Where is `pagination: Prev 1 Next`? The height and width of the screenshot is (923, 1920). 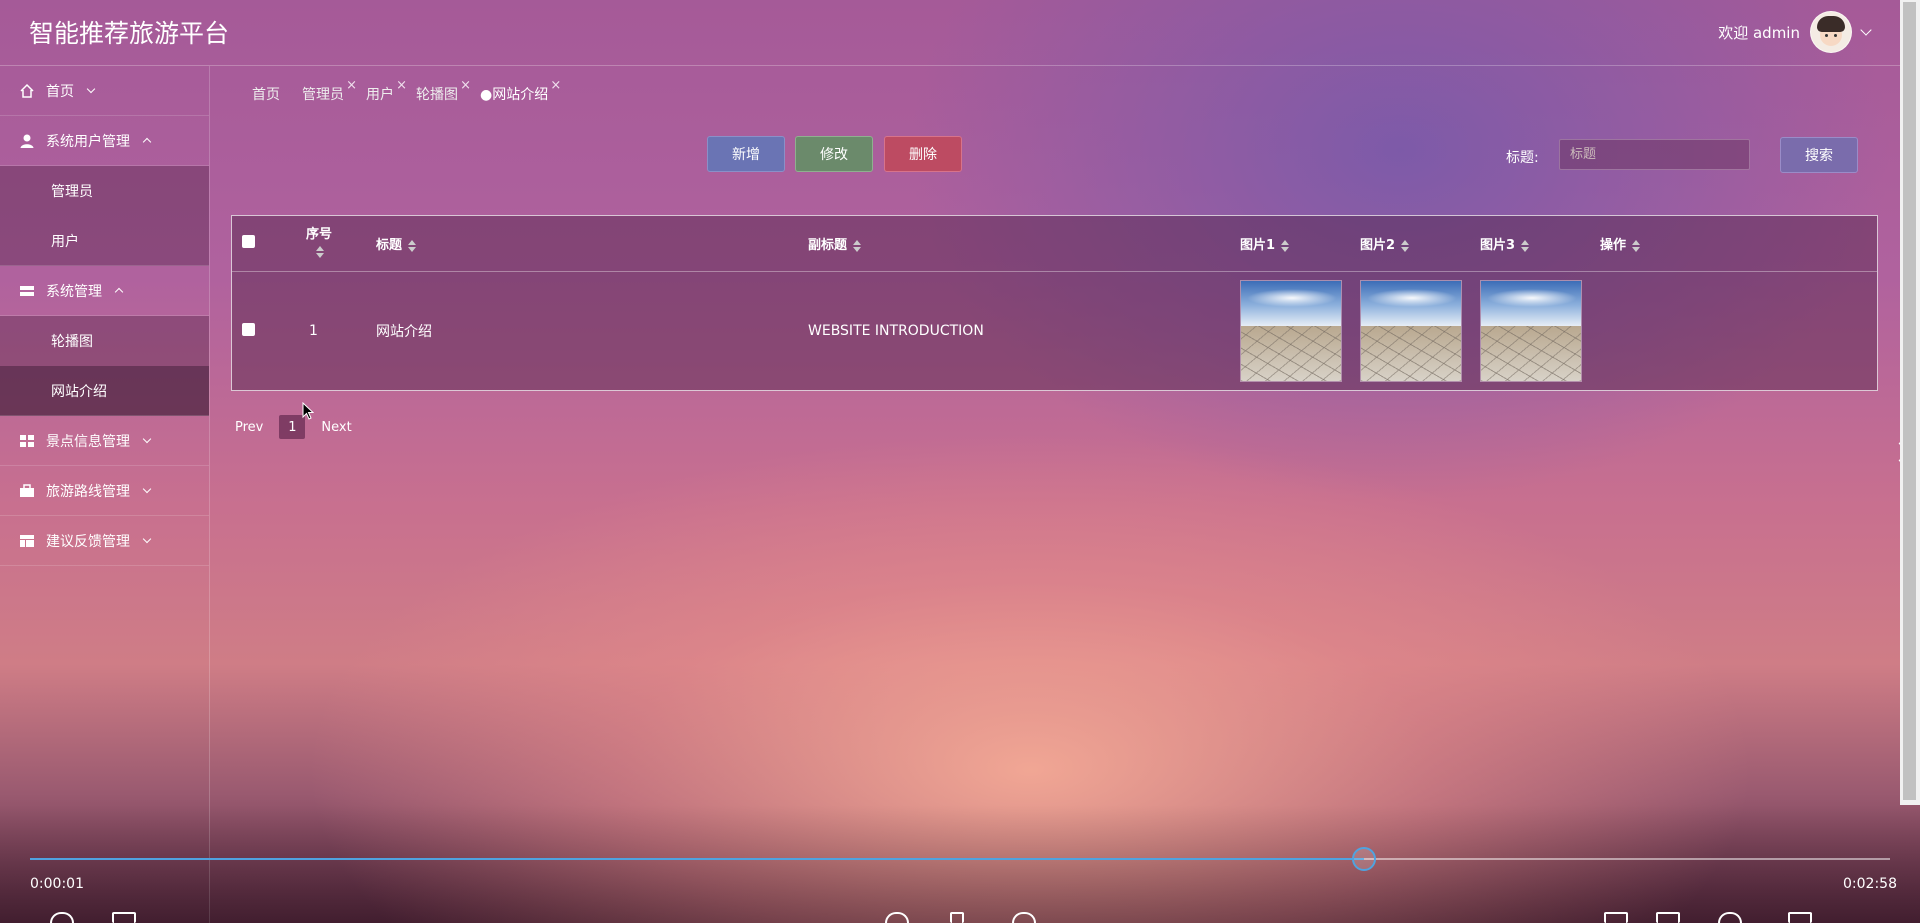
pagination: Prev 1 Next is located at coordinates (293, 427).